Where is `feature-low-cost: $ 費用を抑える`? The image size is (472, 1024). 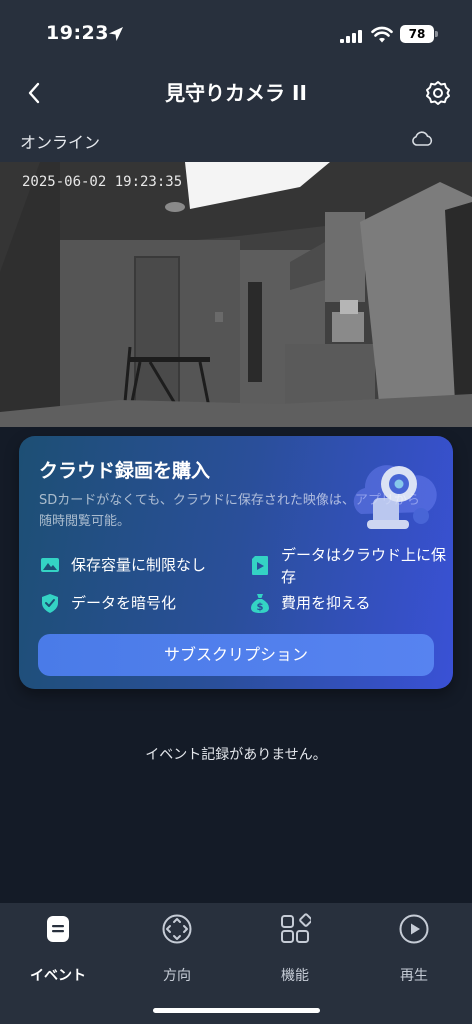 feature-low-cost: $ 費用を抑える is located at coordinates (349, 603).